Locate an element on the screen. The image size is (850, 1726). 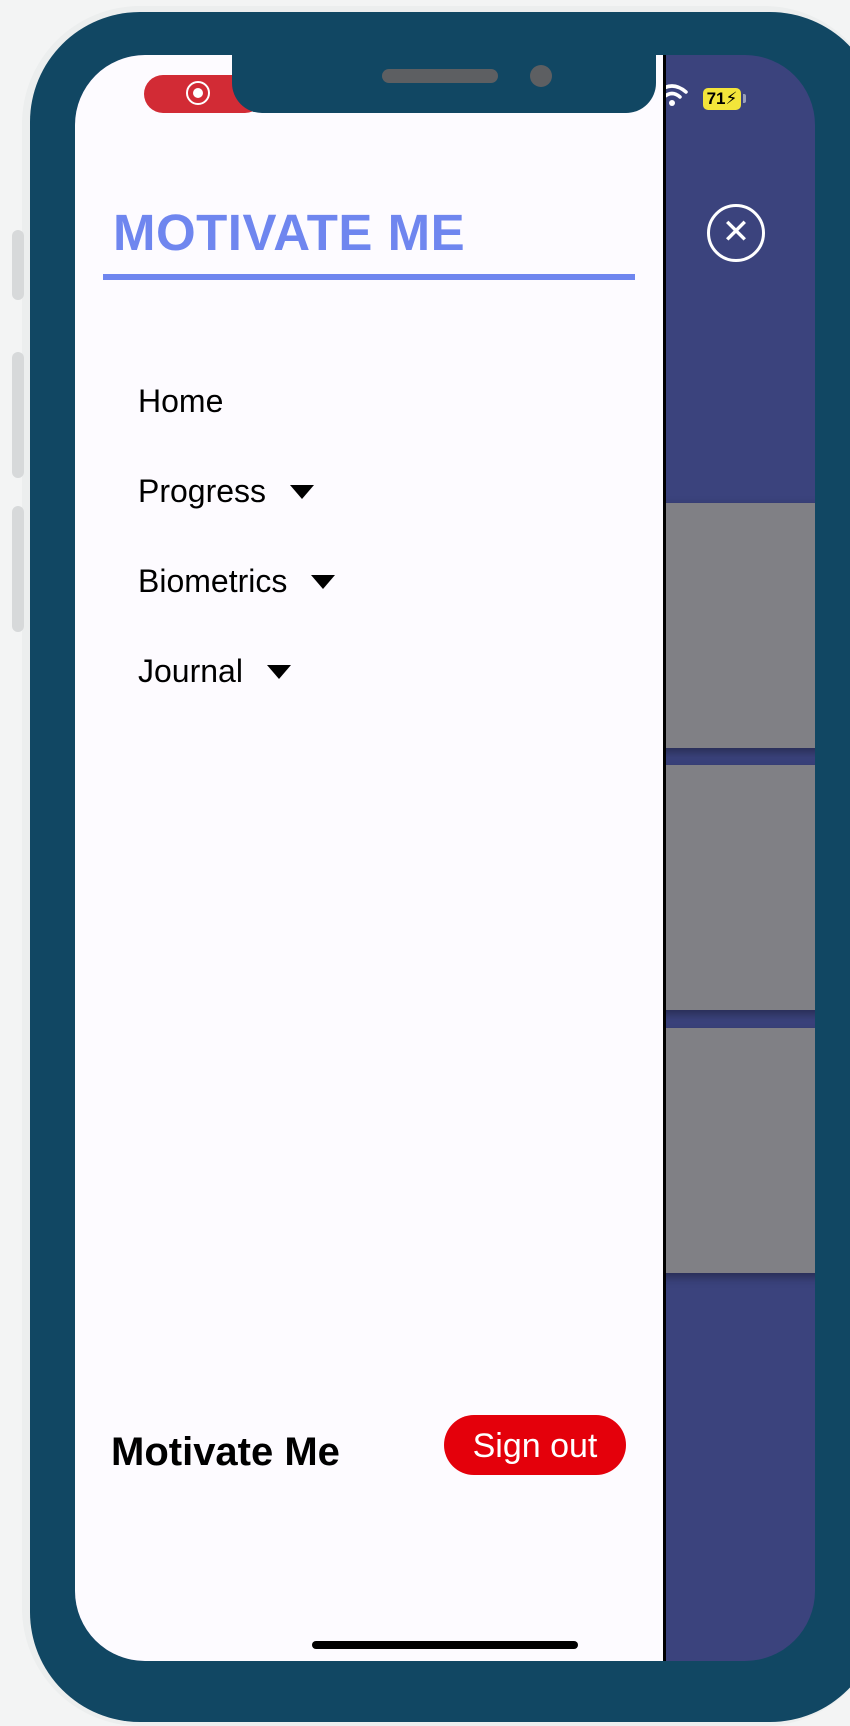
close-drawer-button: ✕ is located at coordinates (736, 233).